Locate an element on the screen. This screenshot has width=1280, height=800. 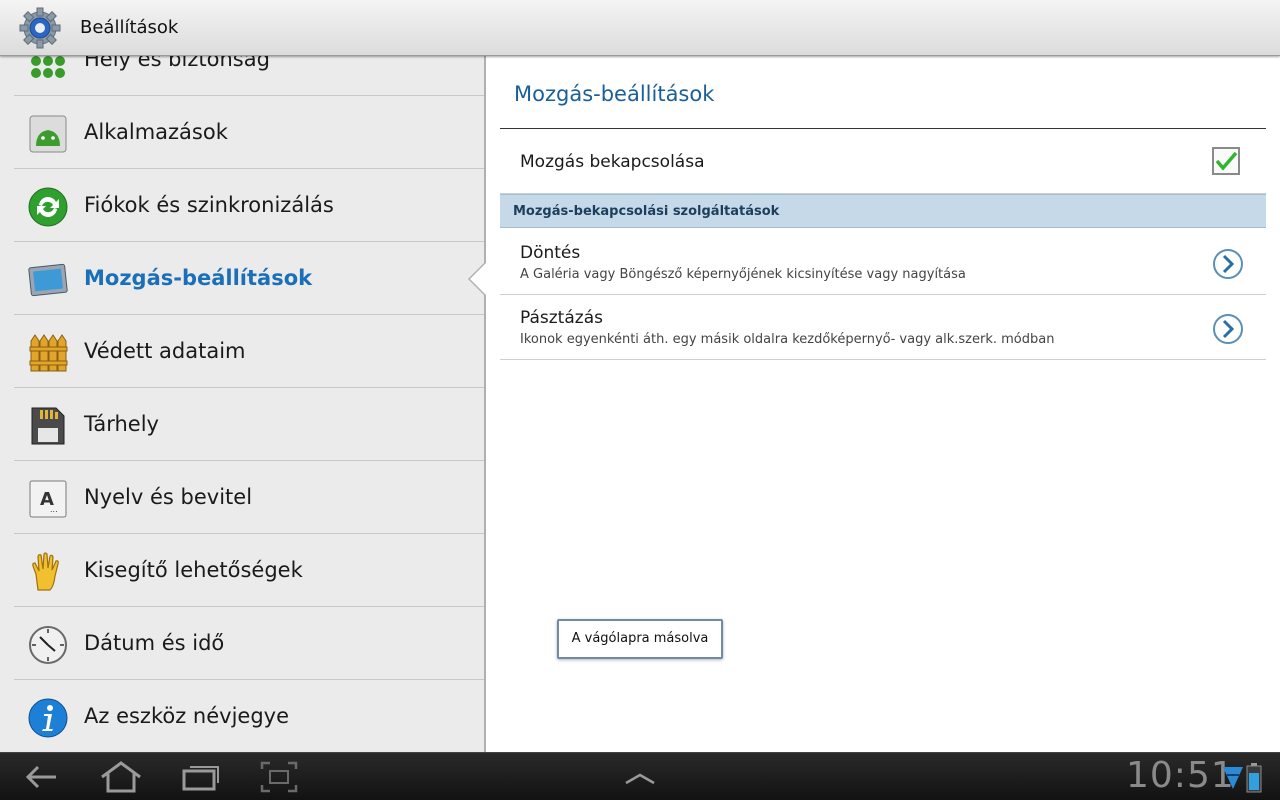
hand-icon is located at coordinates (45, 571).